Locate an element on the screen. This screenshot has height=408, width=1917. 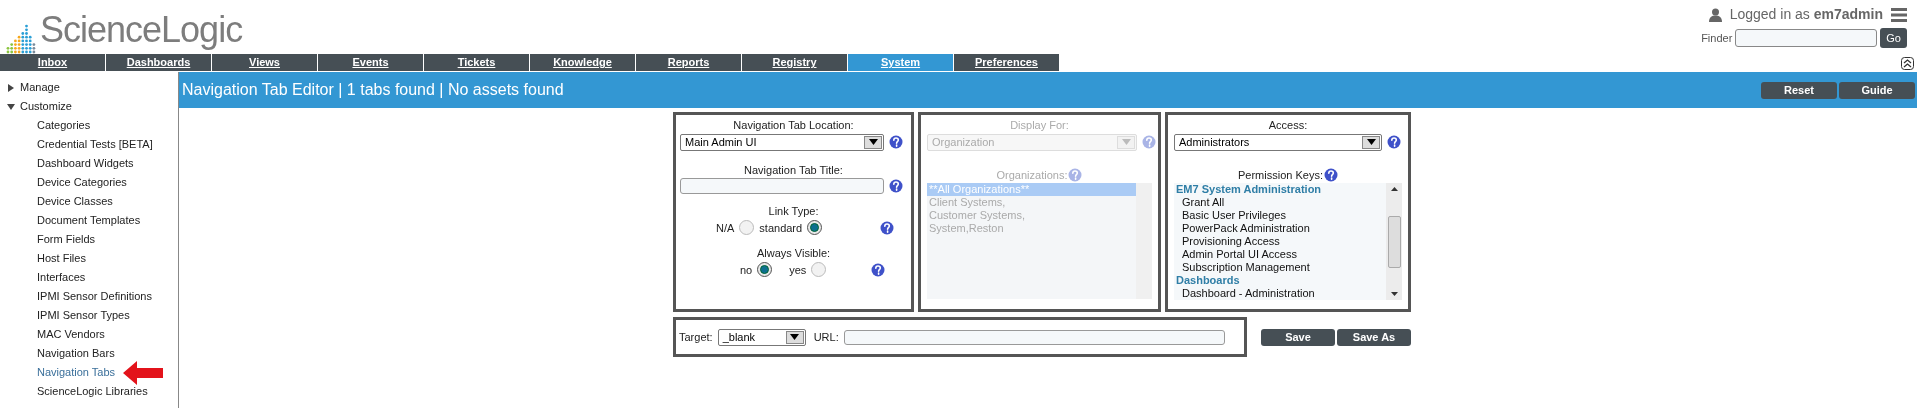
nav-tab: Views is located at coordinates (264, 62).